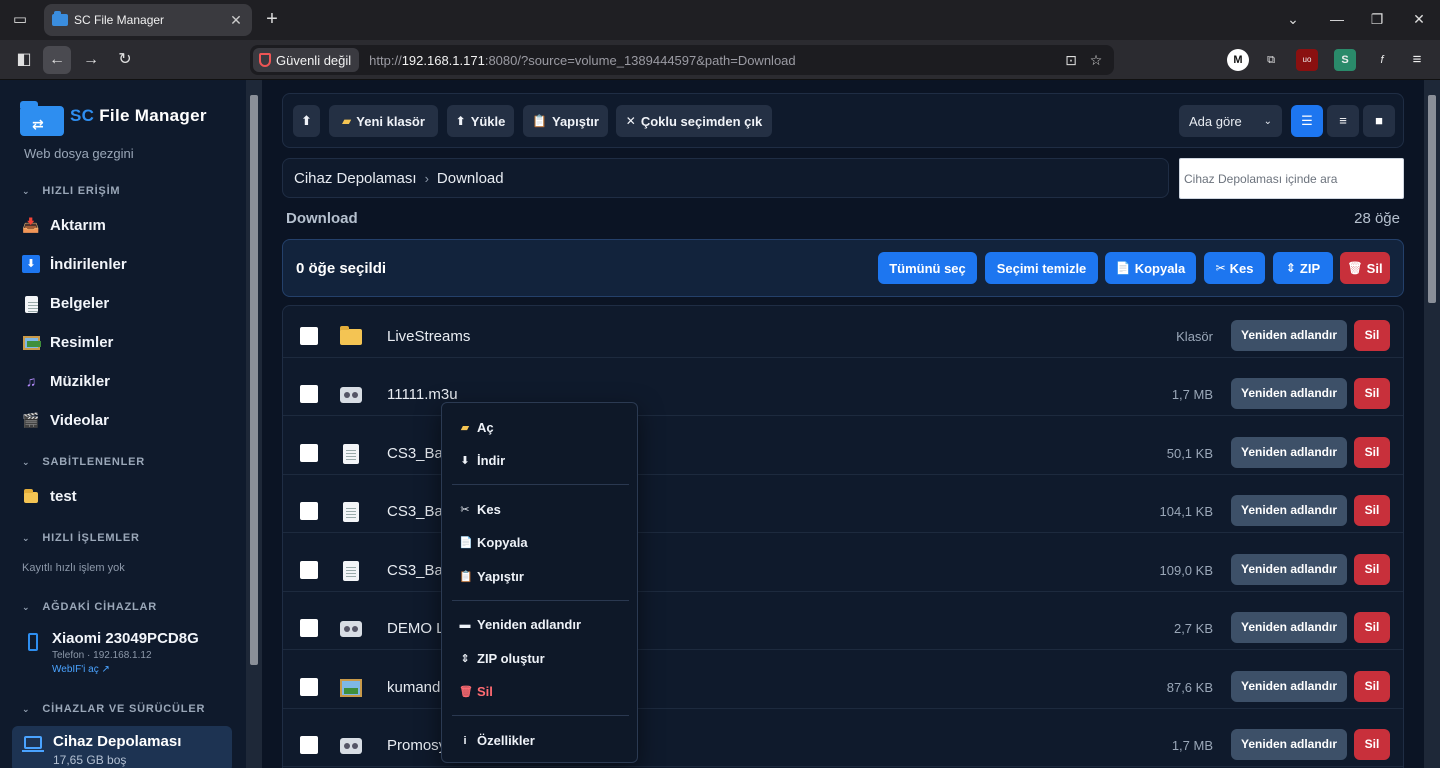  I want to click on delete-selected-button: 🗑 Sil, so click(1365, 268).